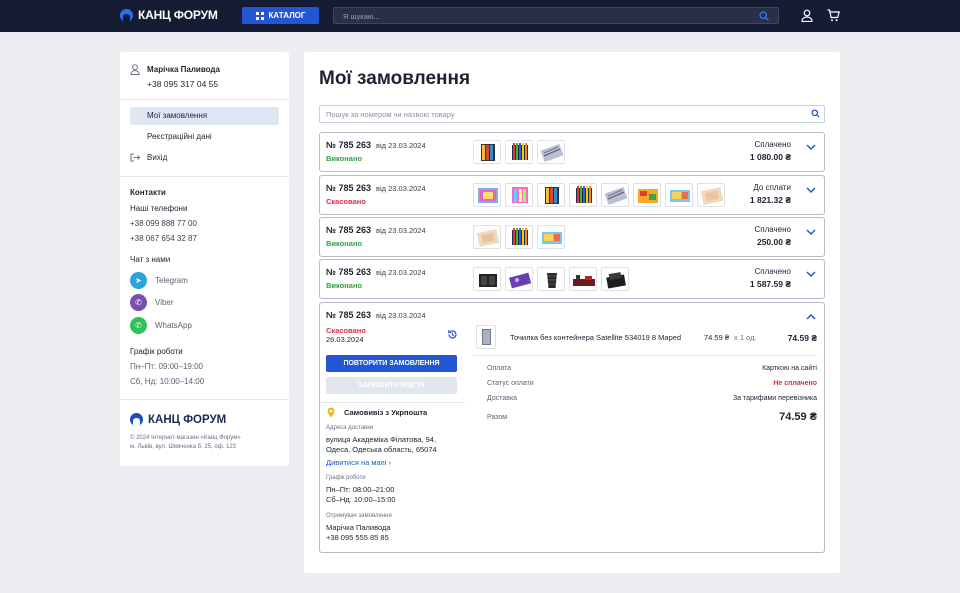  What do you see at coordinates (173, 325) in the screenshot?
I see `messenger-label: WhatsApp` at bounding box center [173, 325].